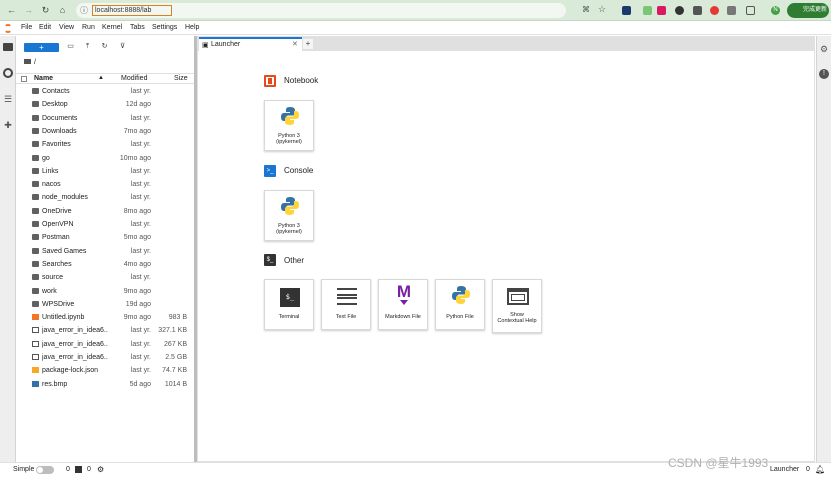  I want to click on table-of-contents-icon: ☰, so click(8, 99).